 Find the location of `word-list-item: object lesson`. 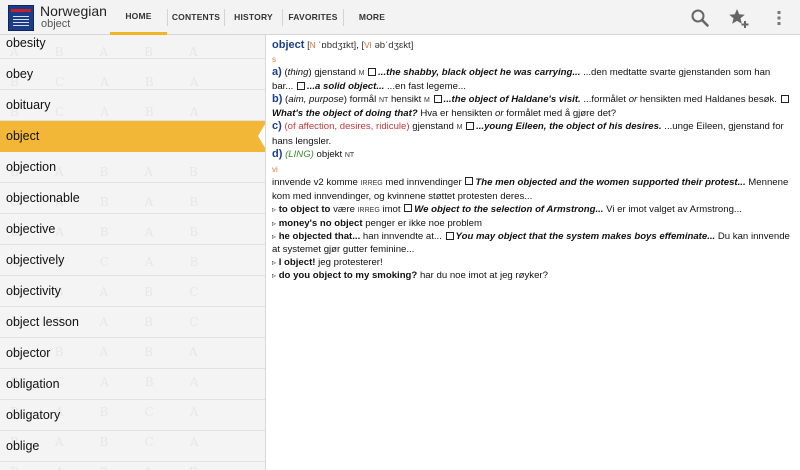

word-list-item: object lesson is located at coordinates (132, 322).